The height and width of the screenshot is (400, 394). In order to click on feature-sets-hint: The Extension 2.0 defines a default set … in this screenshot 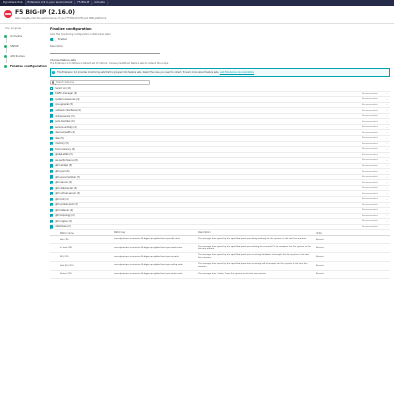, I will do `click(109, 63)`.